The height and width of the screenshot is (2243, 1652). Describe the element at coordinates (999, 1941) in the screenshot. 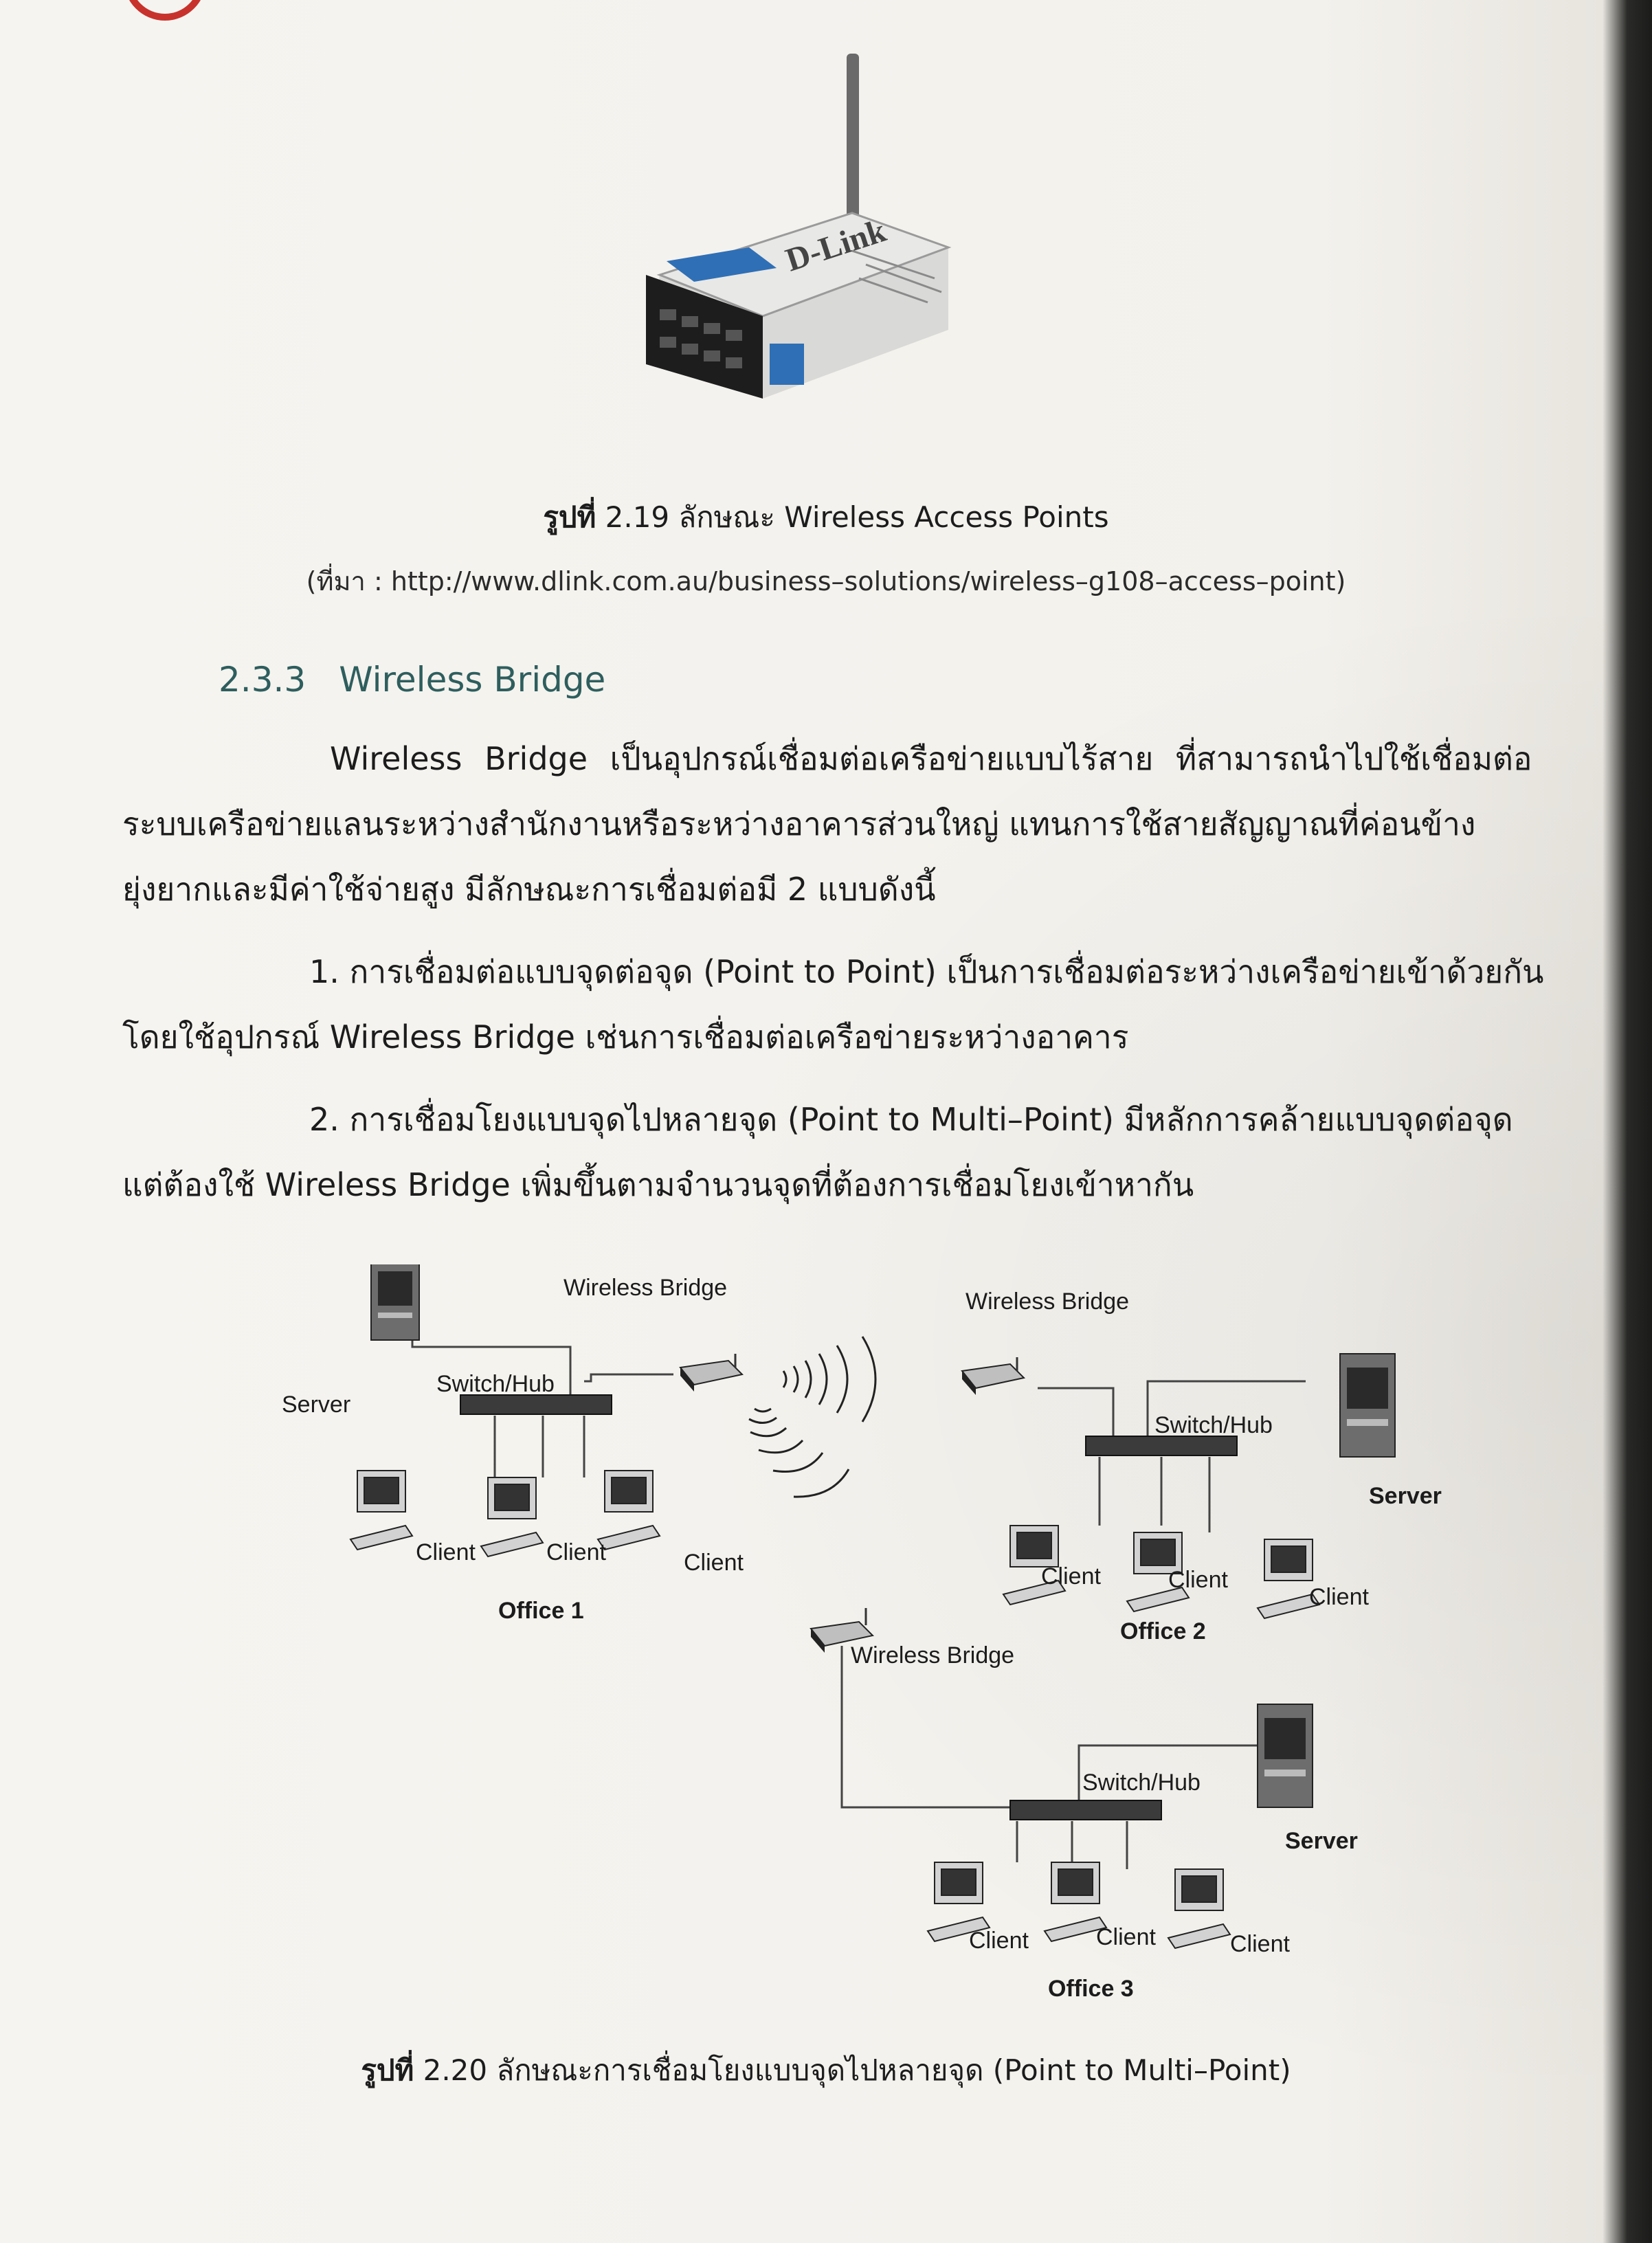

I see `label-client-3a: Client` at that location.